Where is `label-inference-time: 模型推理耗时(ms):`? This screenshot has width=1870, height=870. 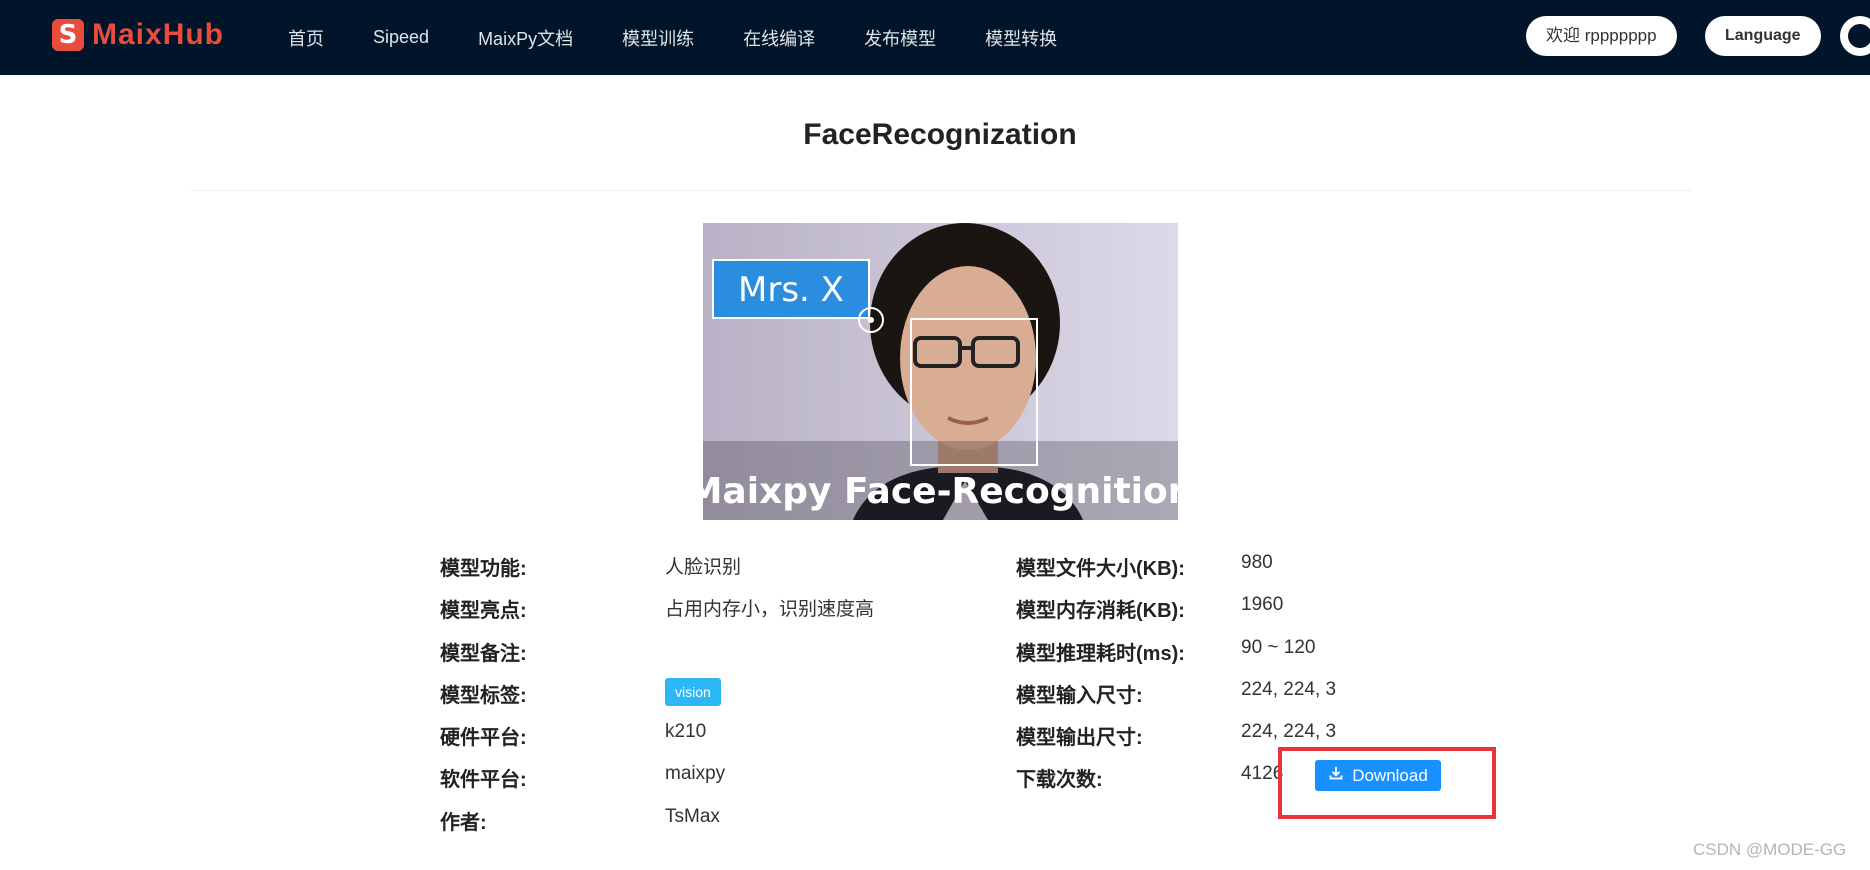
label-inference-time: 模型推理耗时(ms): is located at coordinates (1100, 654).